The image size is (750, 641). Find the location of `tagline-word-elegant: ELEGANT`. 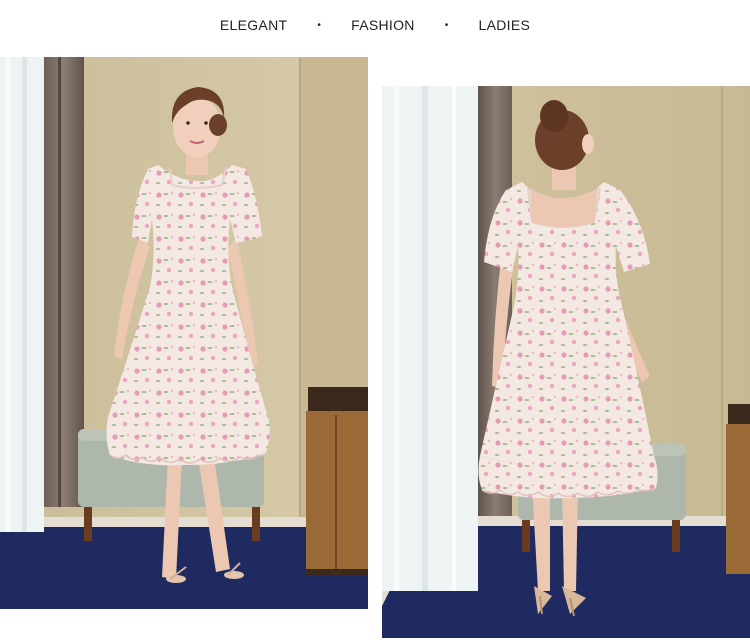

tagline-word-elegant: ELEGANT is located at coordinates (253, 25).